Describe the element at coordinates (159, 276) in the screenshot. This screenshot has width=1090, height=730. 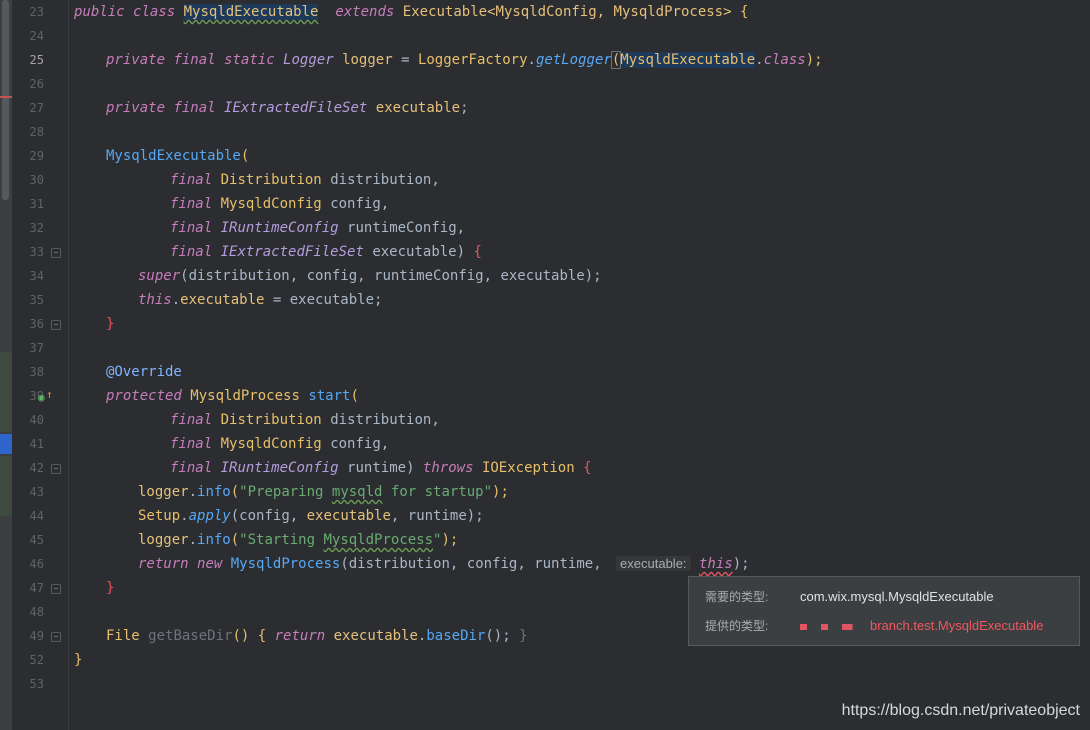
I see `keyword: super` at that location.